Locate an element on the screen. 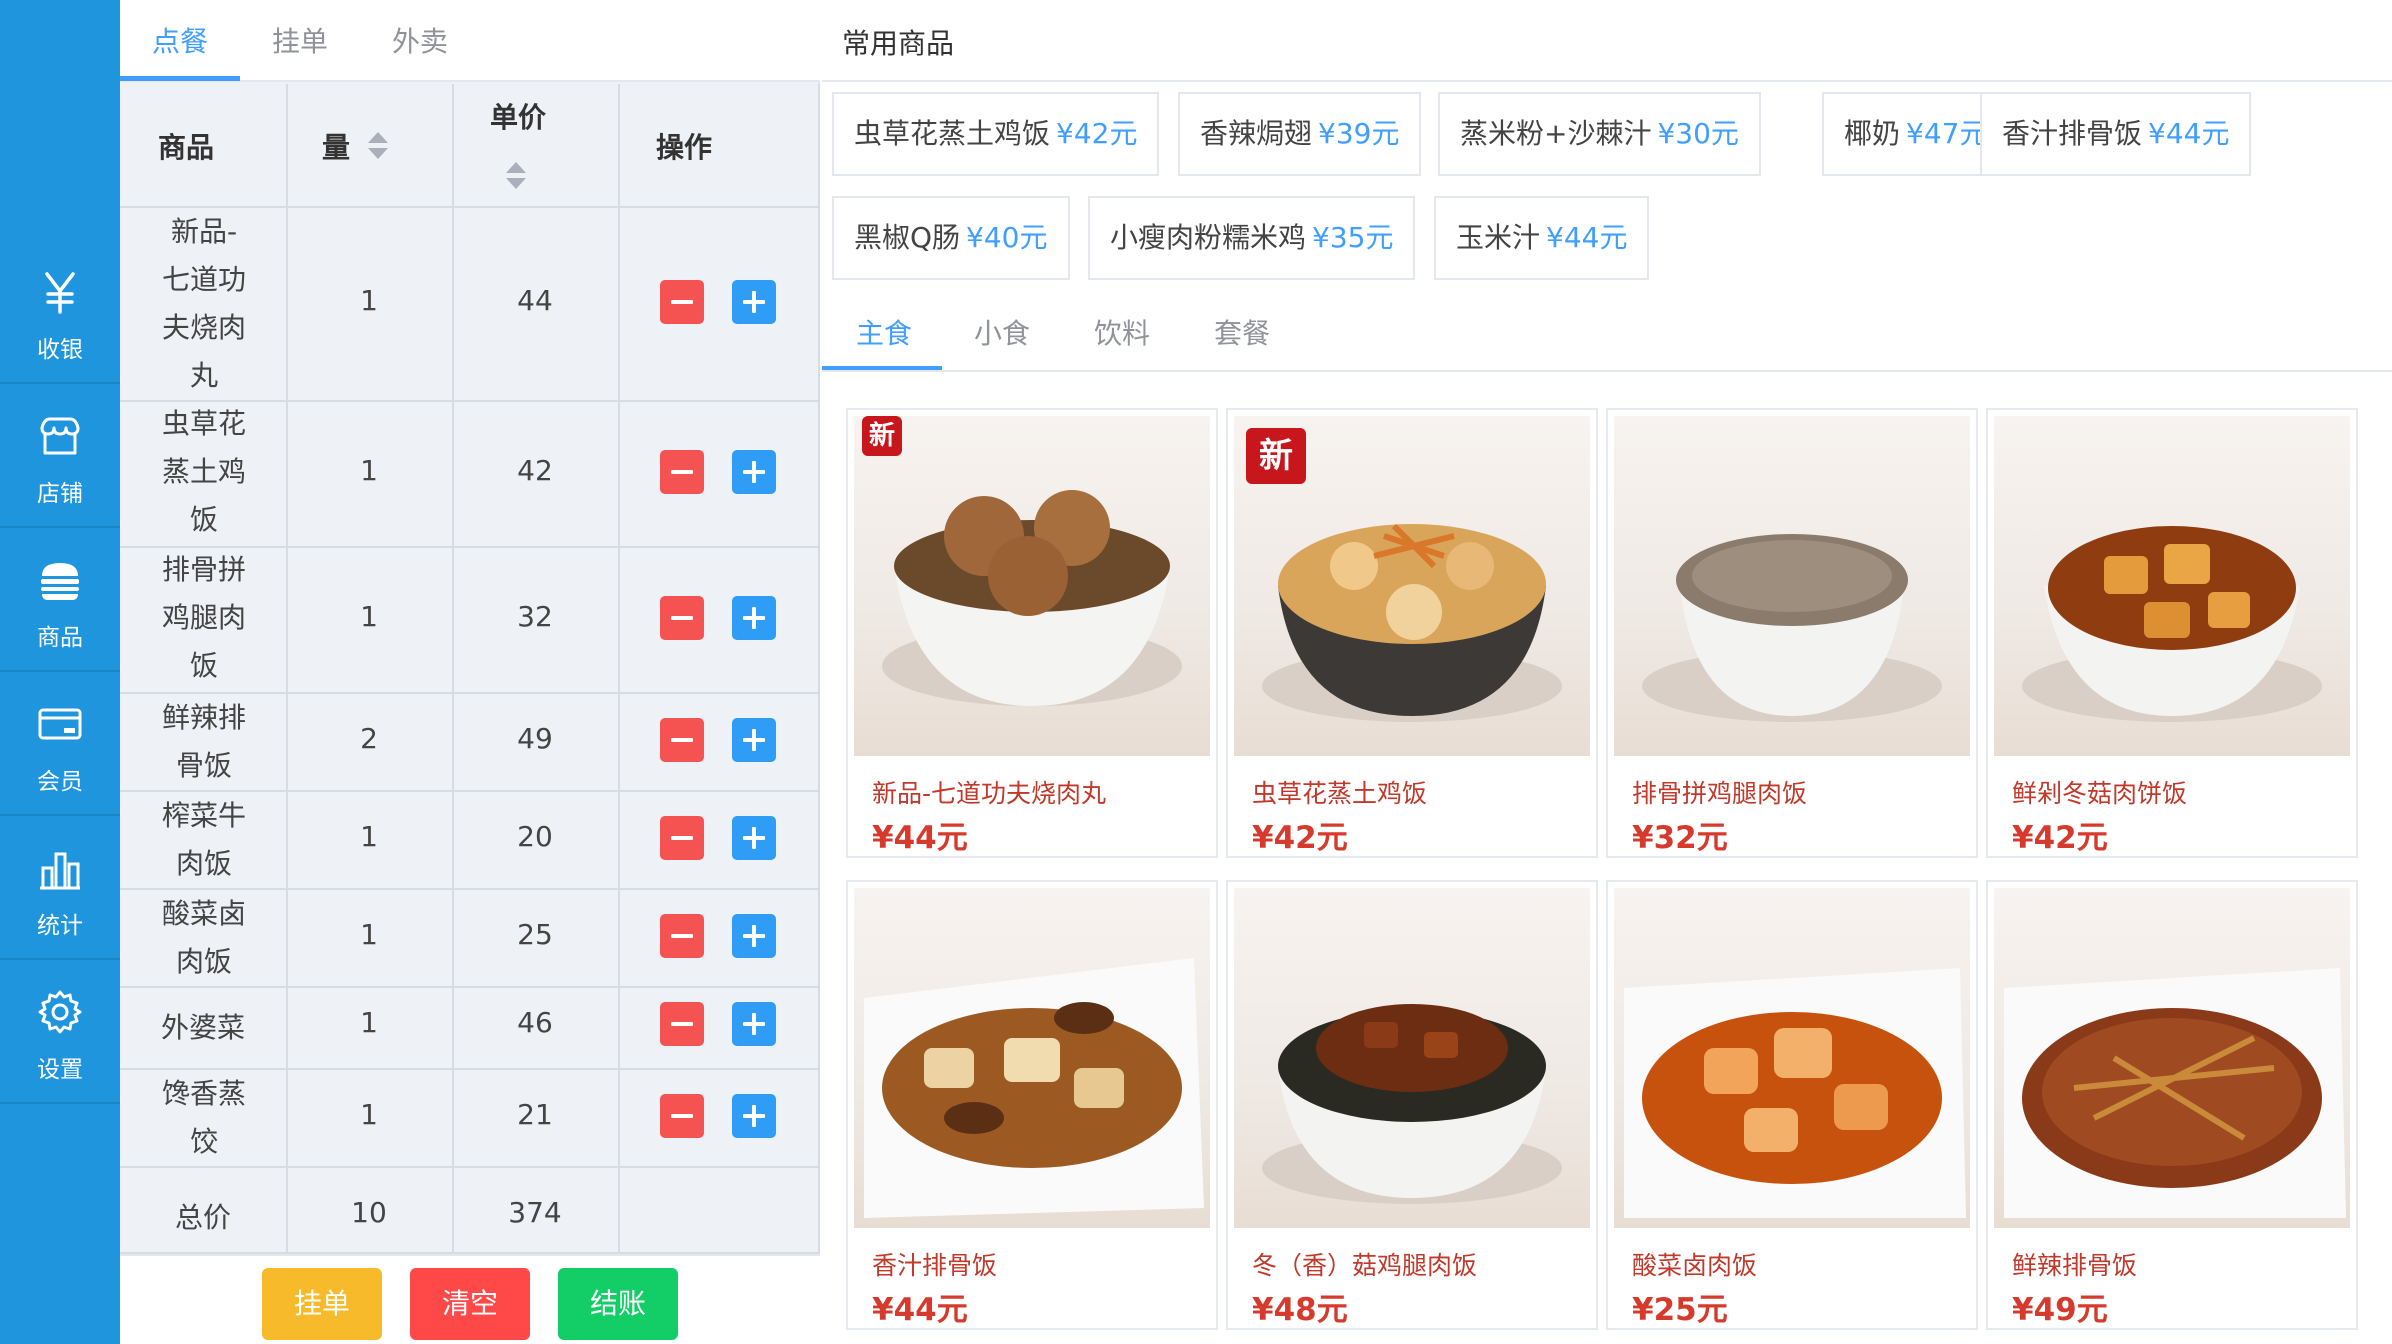 This screenshot has width=2392, height=1344. favorite-item: 虫草花蒸土鸡饭 ¥42元 is located at coordinates (996, 134).